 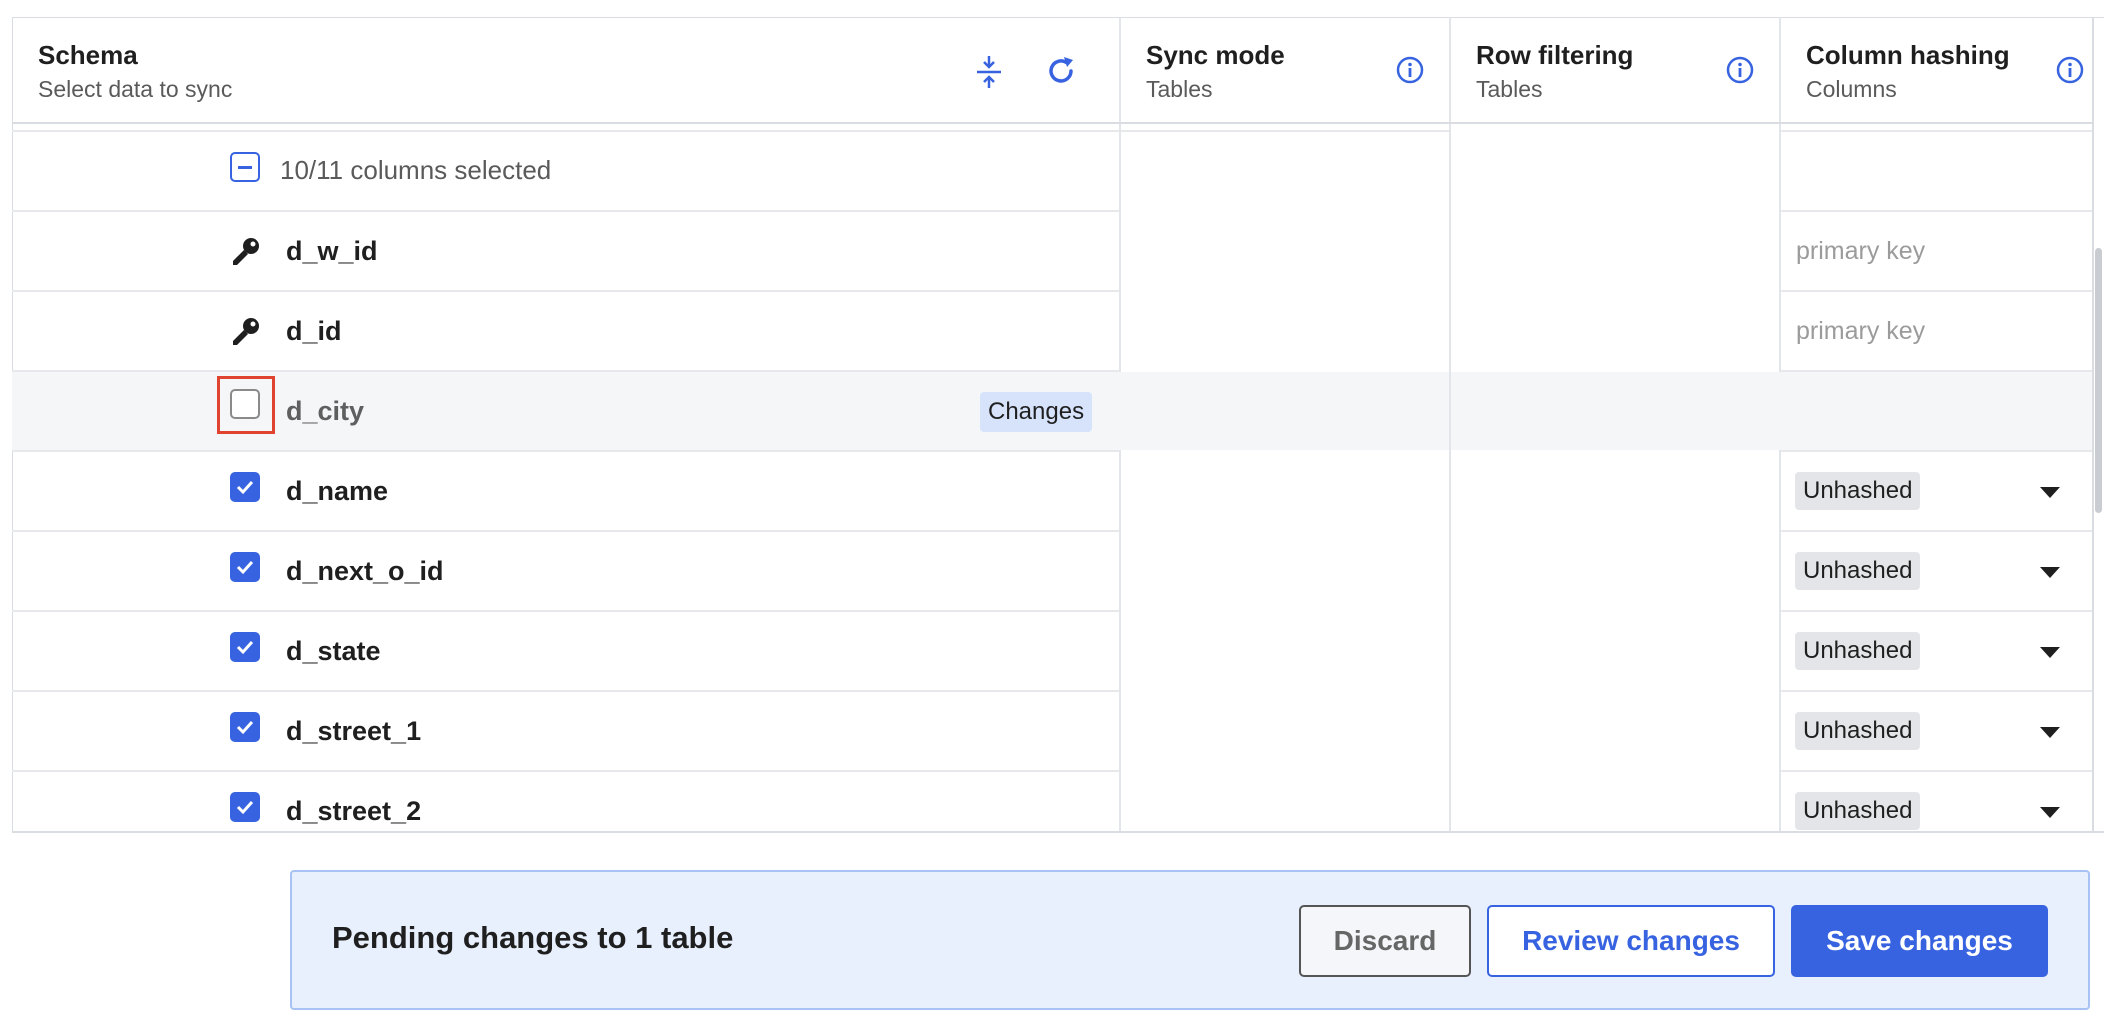 I want to click on scrollbar, so click(x=2098, y=380).